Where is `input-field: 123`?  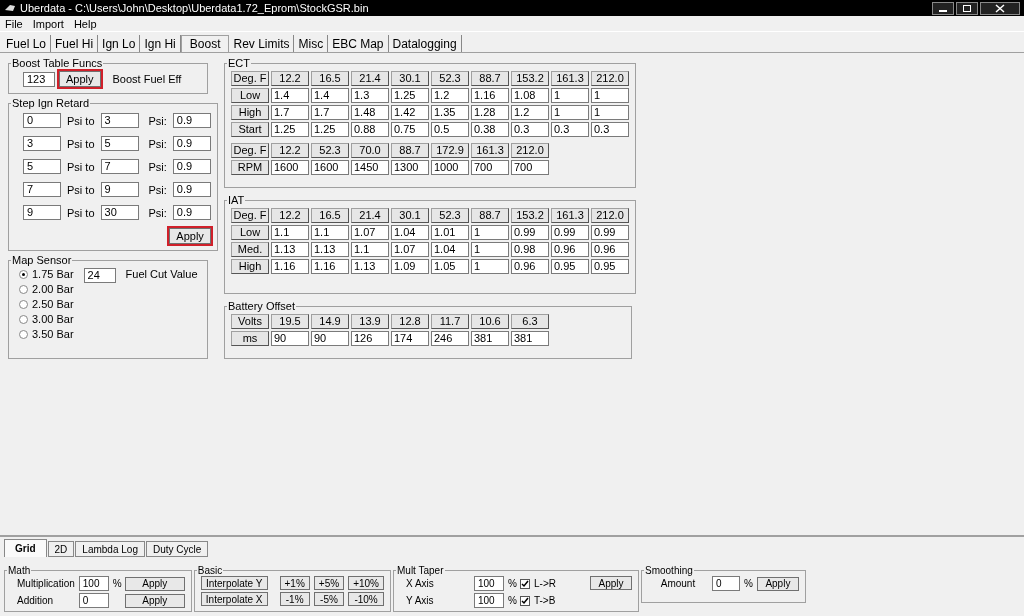 input-field: 123 is located at coordinates (39, 79).